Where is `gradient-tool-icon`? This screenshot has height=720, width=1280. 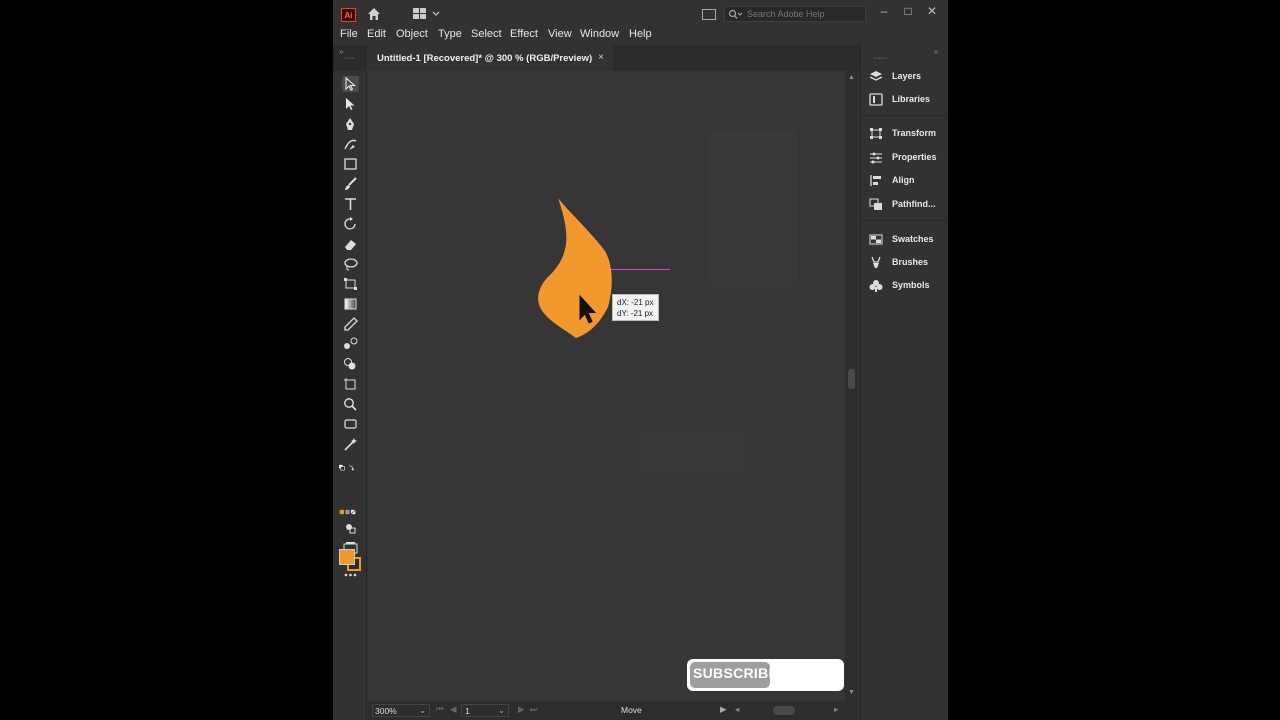 gradient-tool-icon is located at coordinates (350, 304).